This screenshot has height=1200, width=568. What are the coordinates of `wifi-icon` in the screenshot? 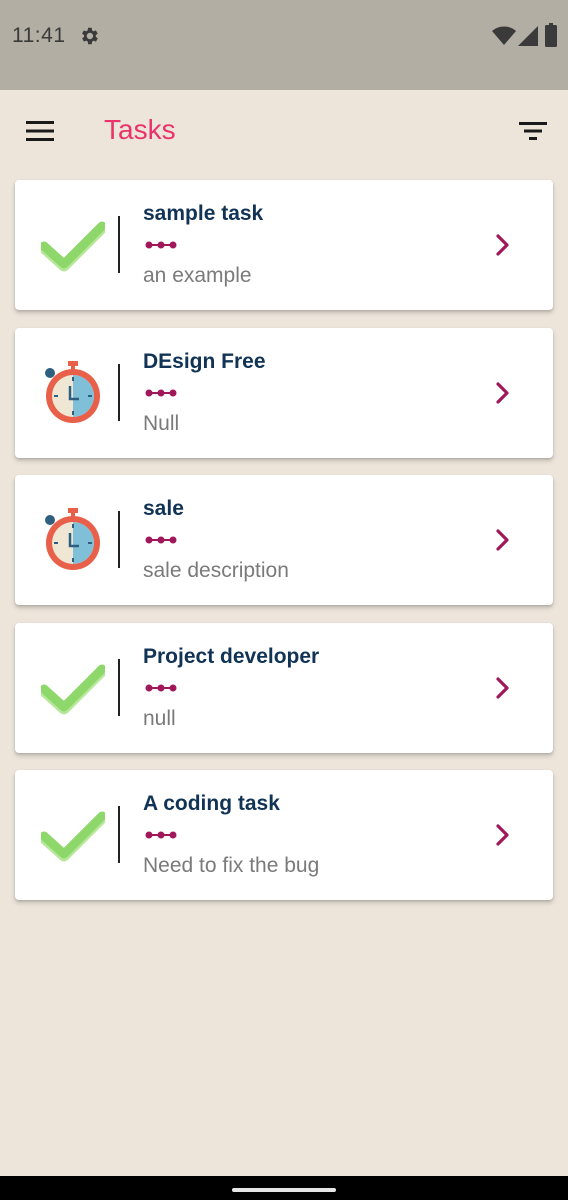 It's located at (504, 35).